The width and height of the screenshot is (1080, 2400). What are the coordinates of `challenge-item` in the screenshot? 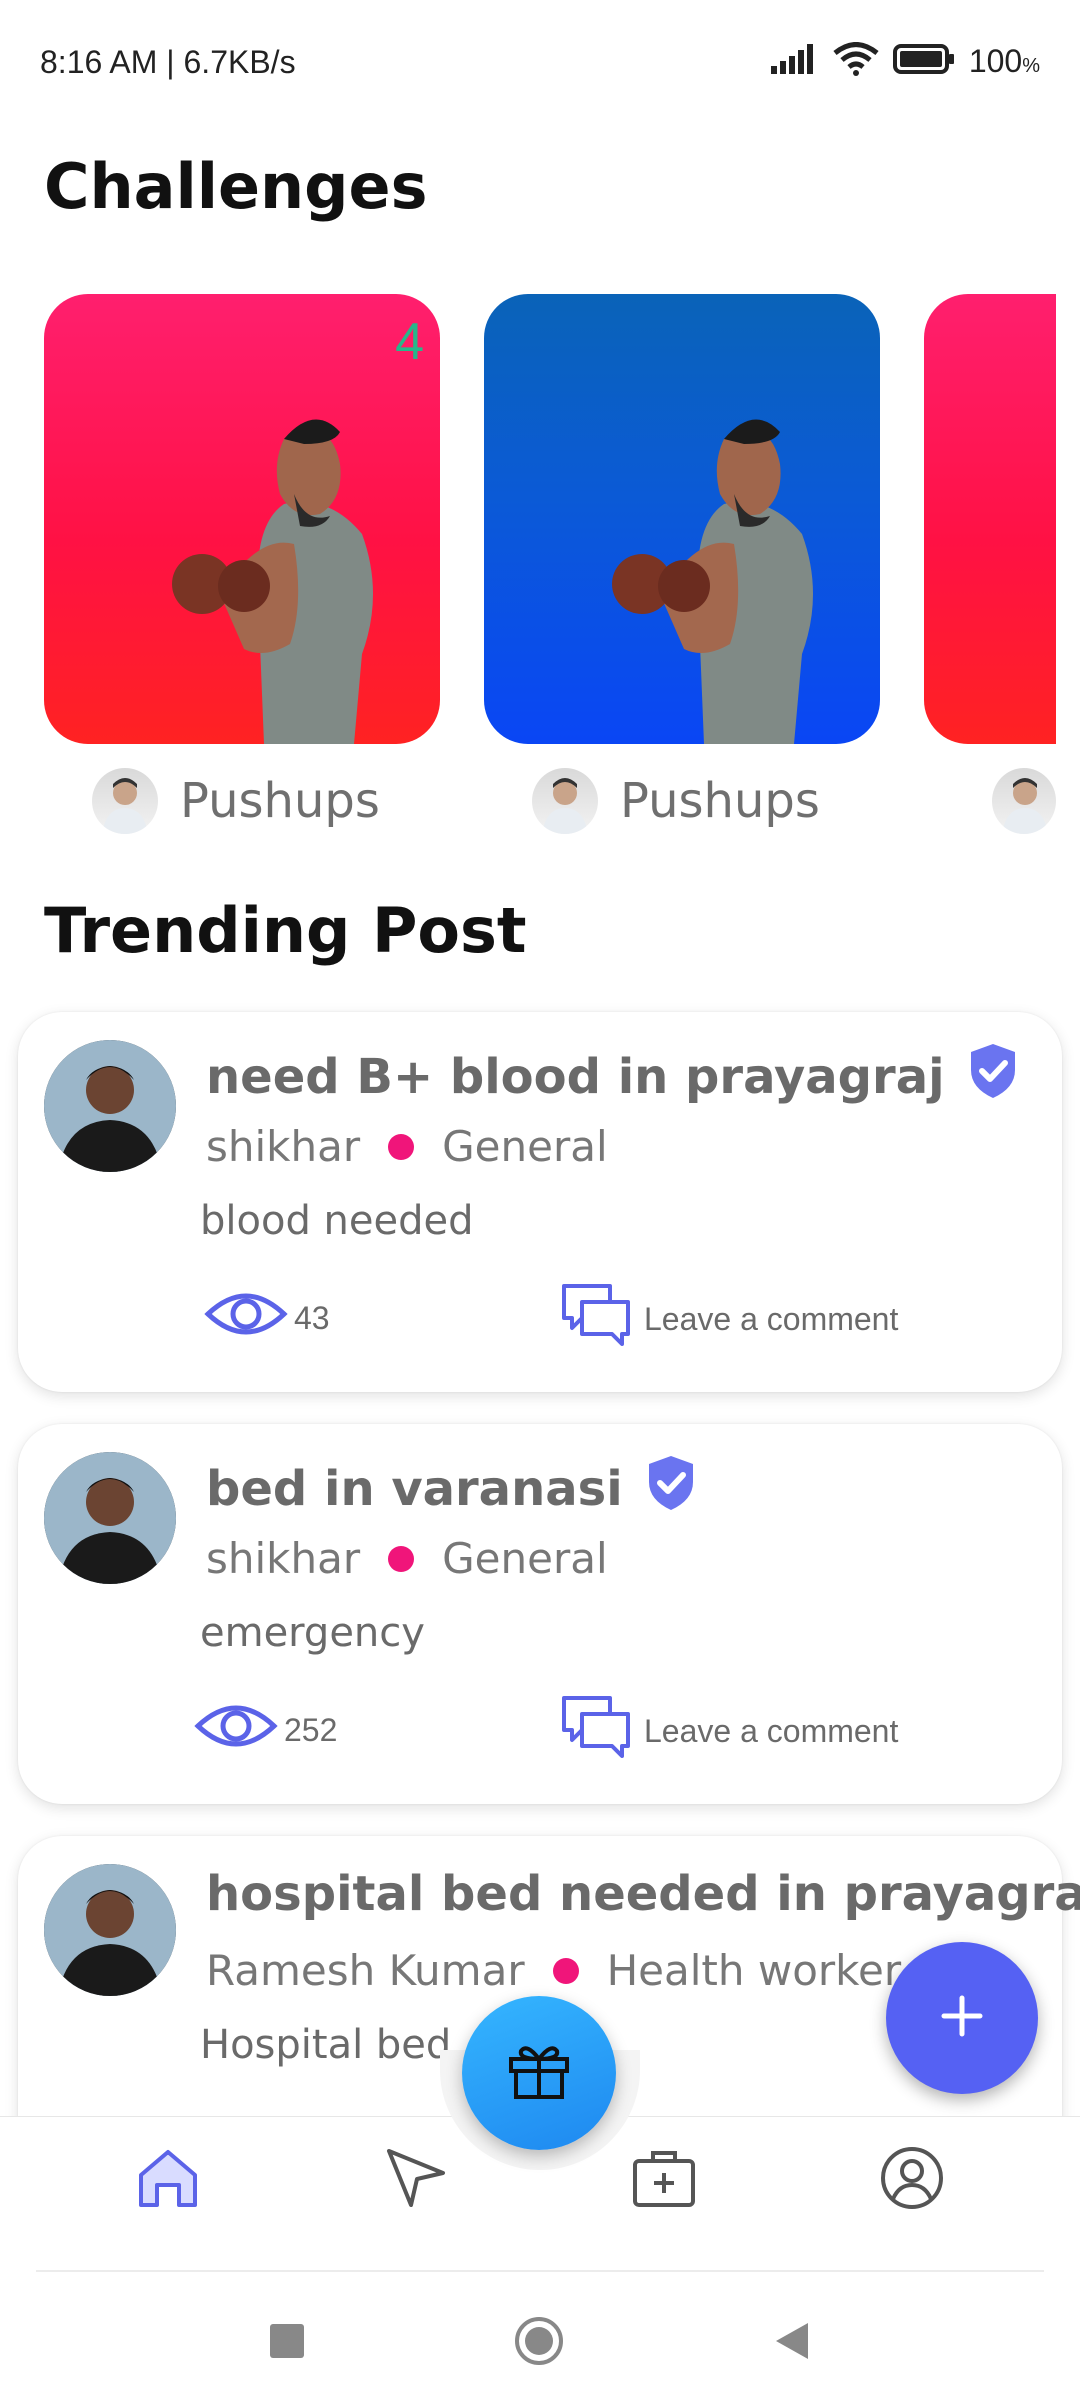 It's located at (990, 564).